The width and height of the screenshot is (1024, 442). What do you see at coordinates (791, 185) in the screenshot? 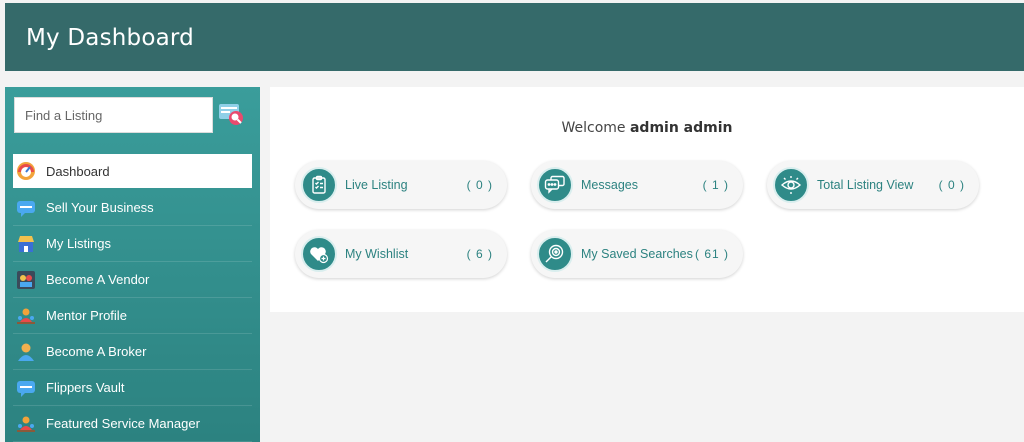
I see `eye-icon` at bounding box center [791, 185].